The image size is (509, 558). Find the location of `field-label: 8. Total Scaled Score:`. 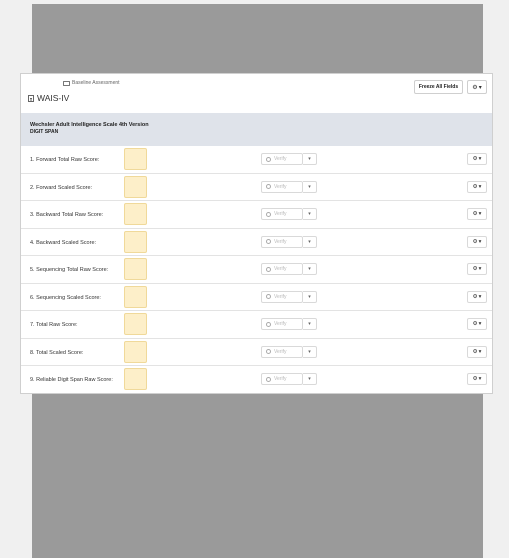

field-label: 8. Total Scaled Score: is located at coordinates (57, 352).